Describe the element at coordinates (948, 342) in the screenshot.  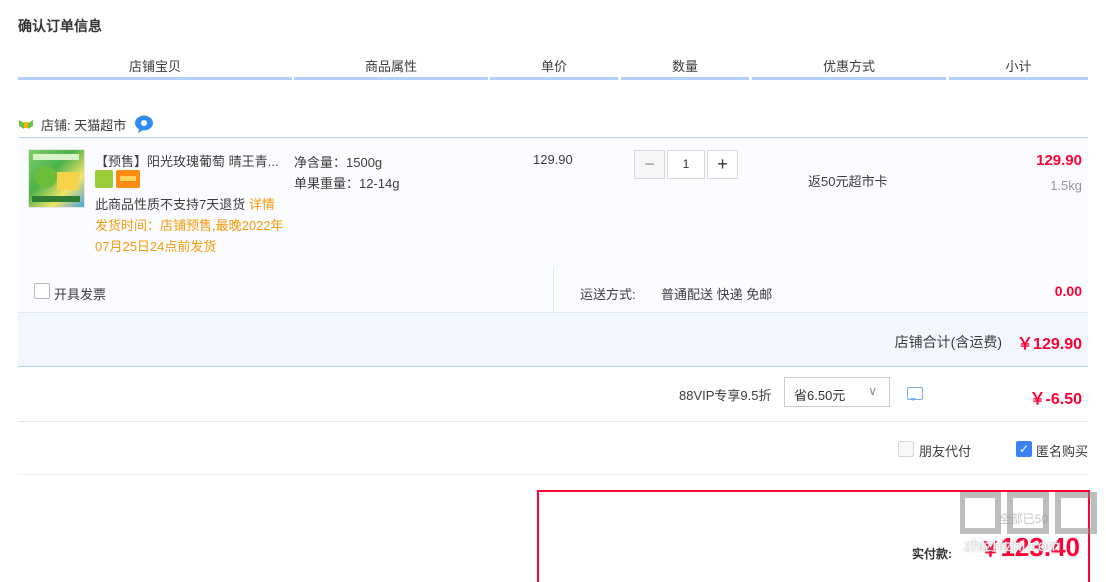
I see `shop-total-label: 店铺合计(含运费)` at that location.